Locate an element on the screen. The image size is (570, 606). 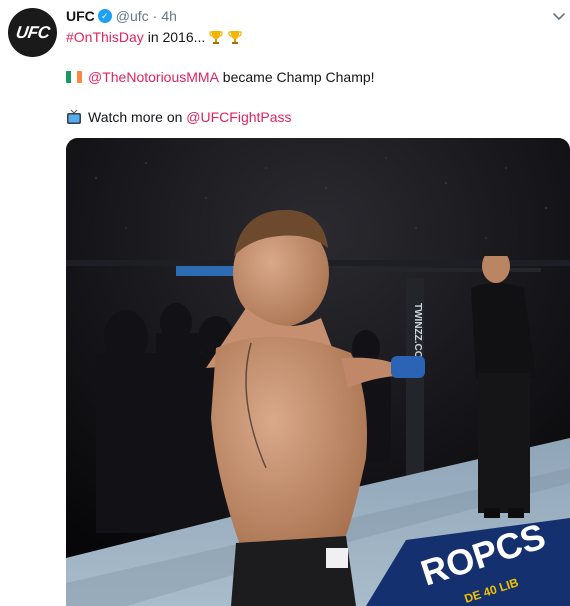
hashtag-link: #OnThisDay is located at coordinates (105, 37).